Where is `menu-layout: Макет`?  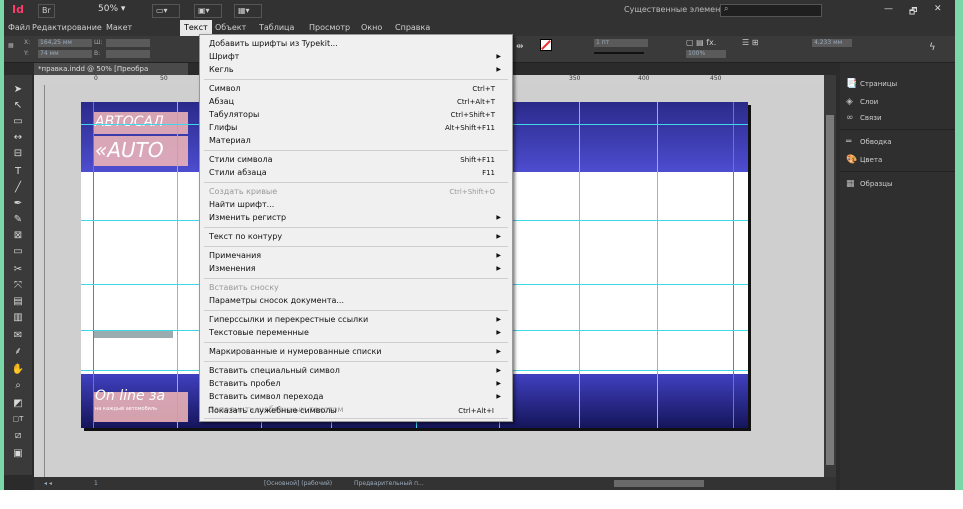
menu-layout: Макет is located at coordinates (119, 27).